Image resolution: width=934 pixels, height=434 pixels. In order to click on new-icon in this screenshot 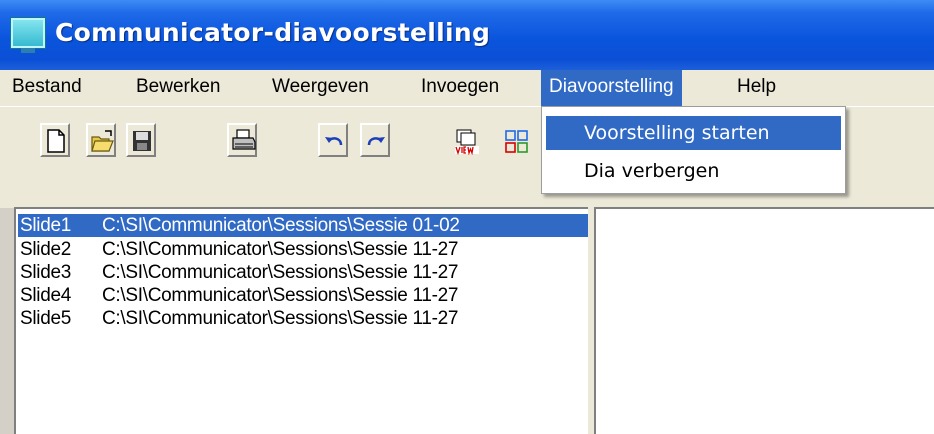, I will do `click(56, 141)`.